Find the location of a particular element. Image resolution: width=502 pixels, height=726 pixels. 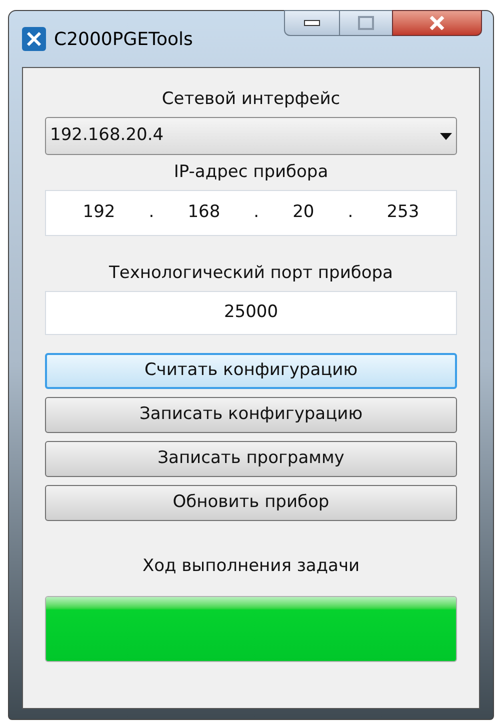

field-label: Сетевой интерфейс is located at coordinates (251, 99).